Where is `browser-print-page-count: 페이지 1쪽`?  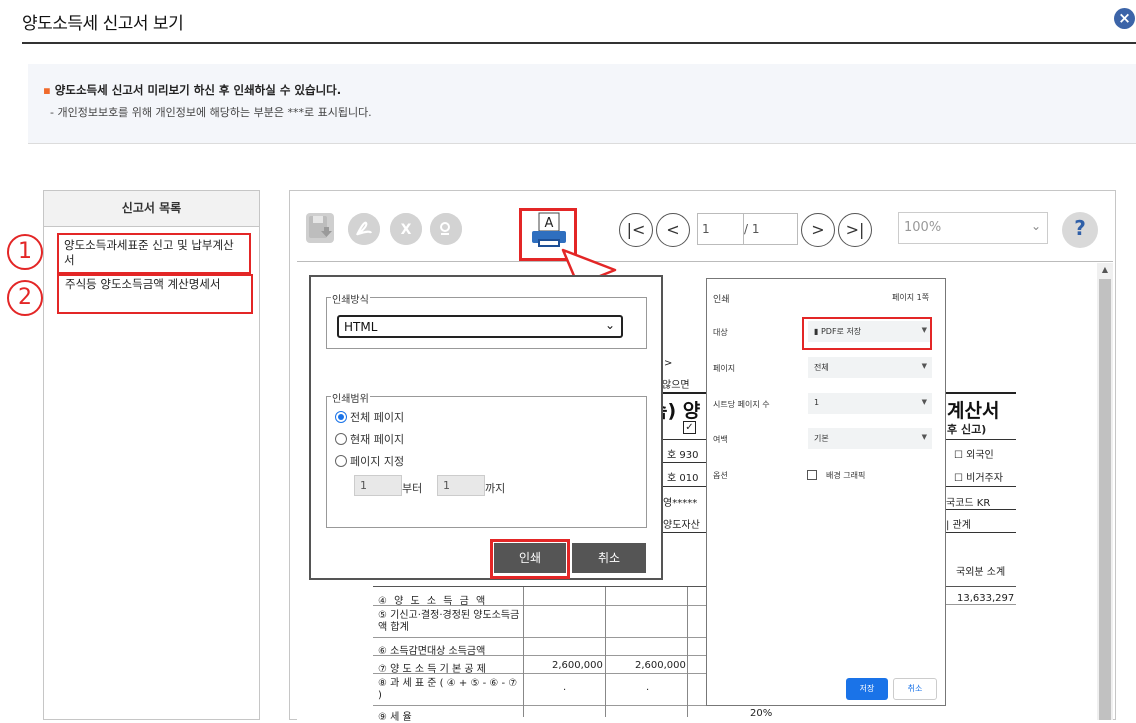 browser-print-page-count: 페이지 1쪽 is located at coordinates (911, 297).